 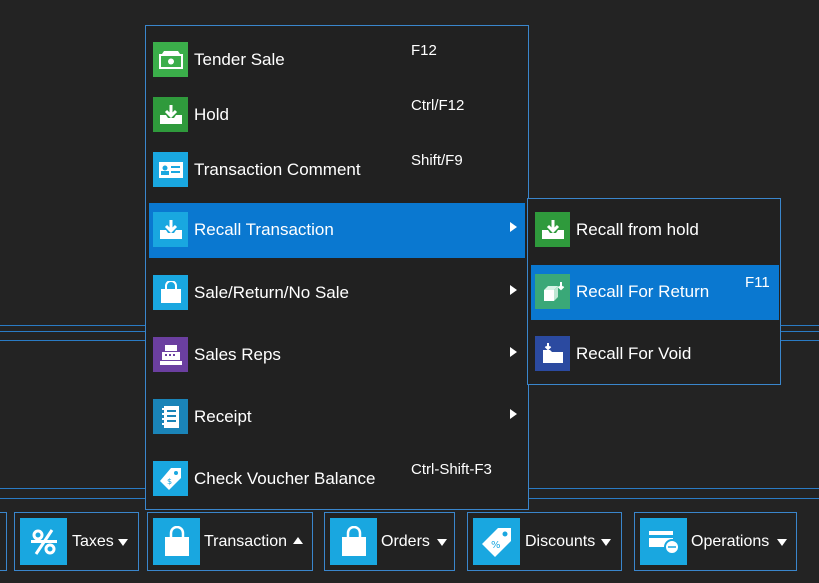 I want to click on menu-item-transaction-comment: Transaction Comment Shift/F9, so click(x=337, y=170).